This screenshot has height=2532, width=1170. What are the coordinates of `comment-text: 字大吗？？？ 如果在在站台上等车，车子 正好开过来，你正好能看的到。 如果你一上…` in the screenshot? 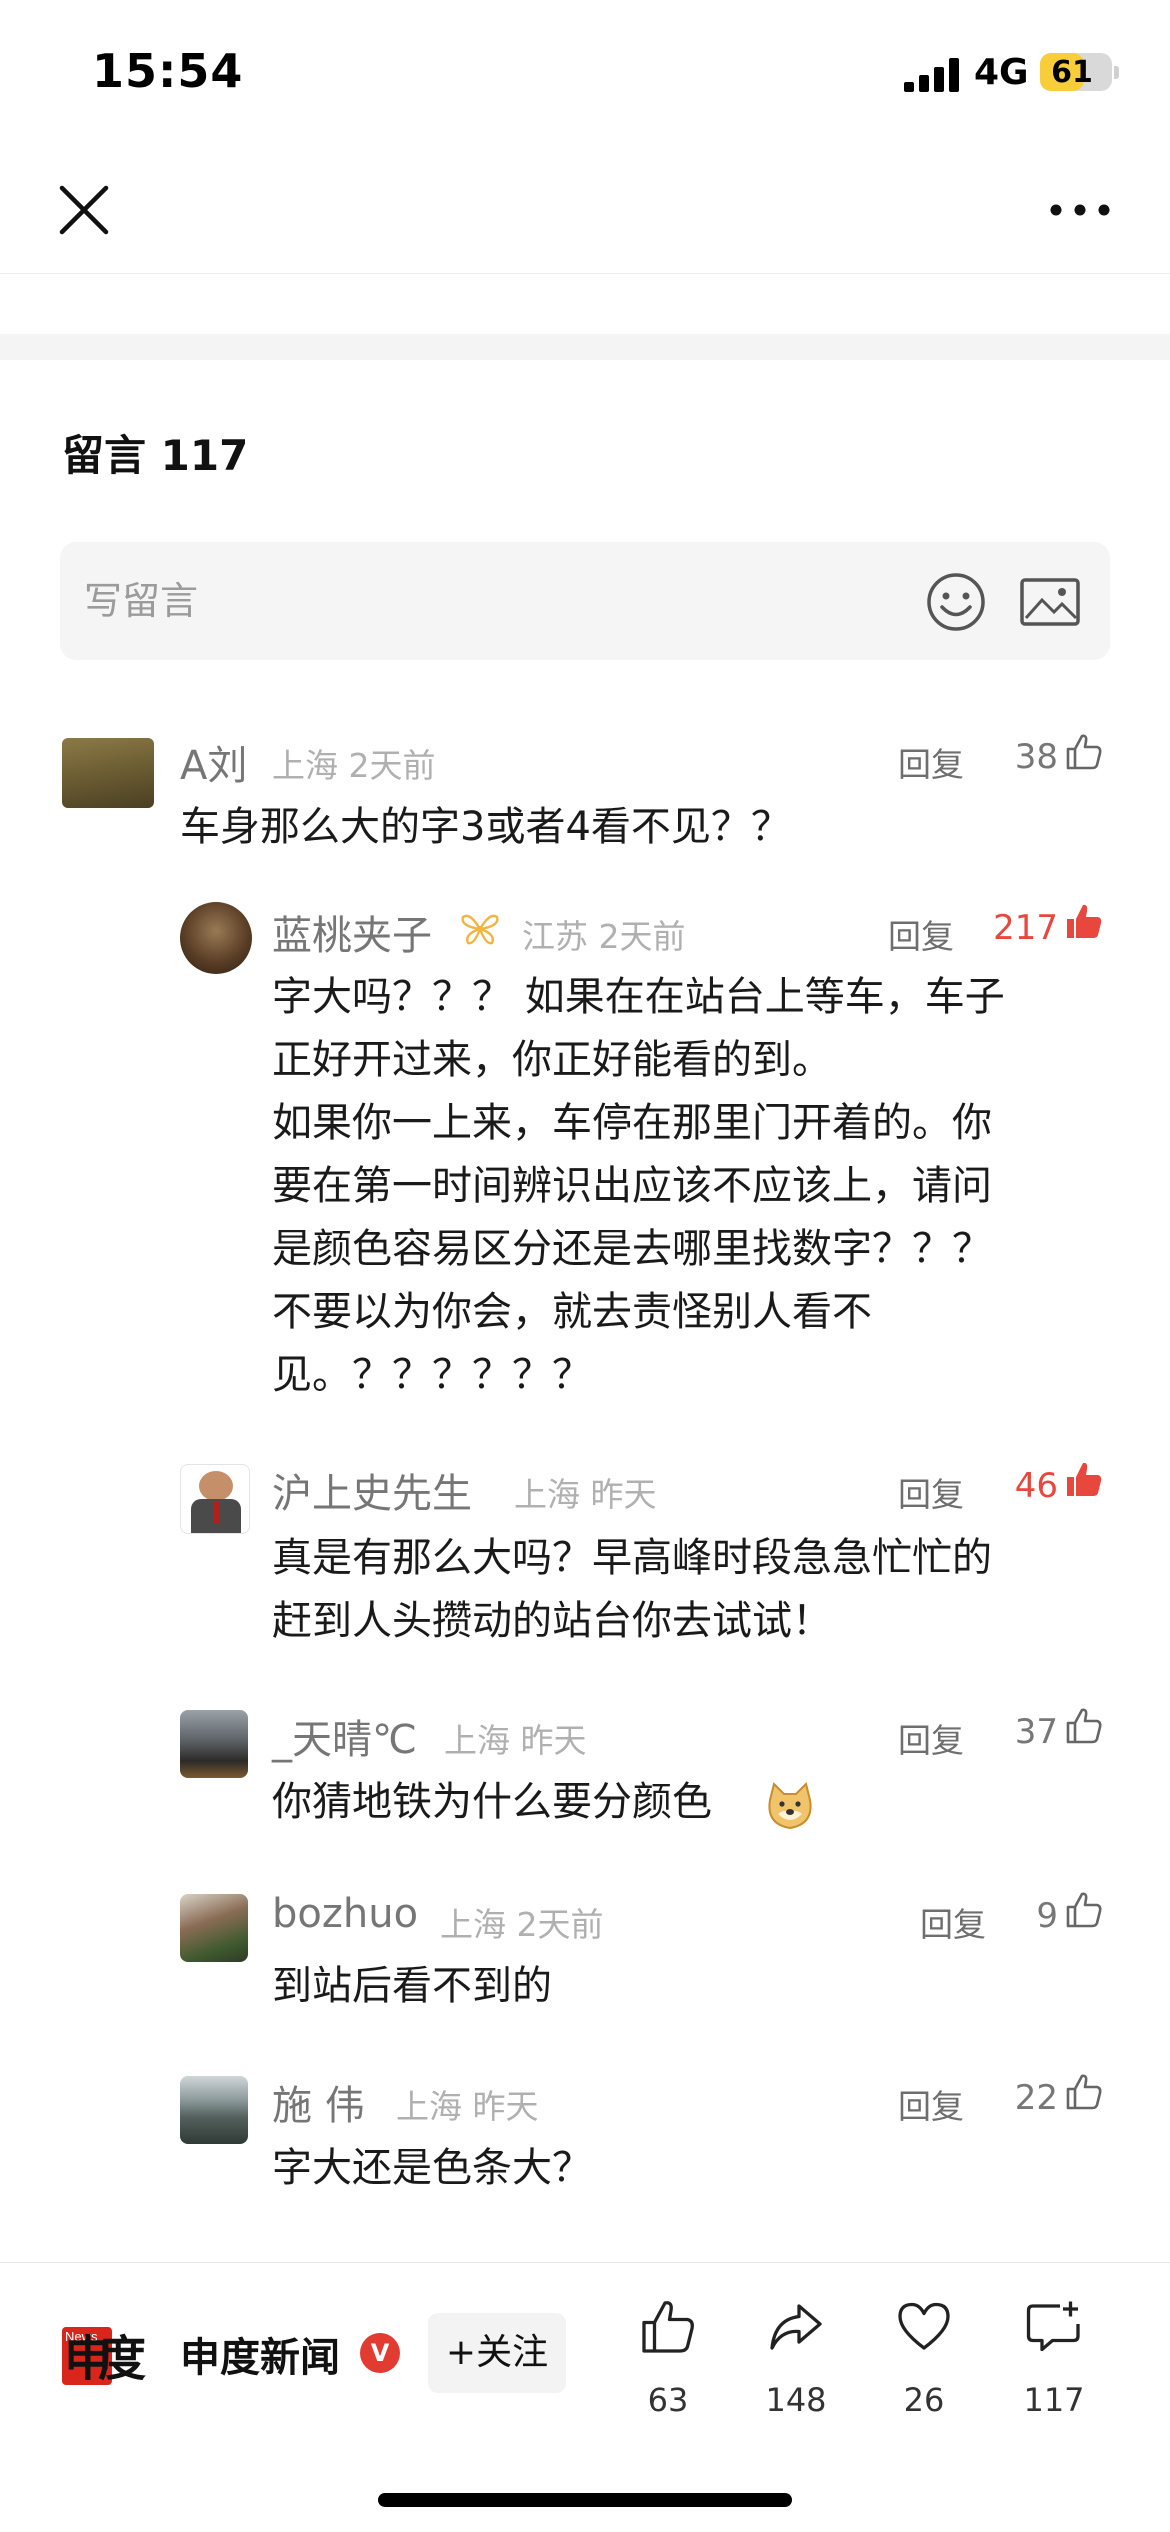 It's located at (638, 1186).